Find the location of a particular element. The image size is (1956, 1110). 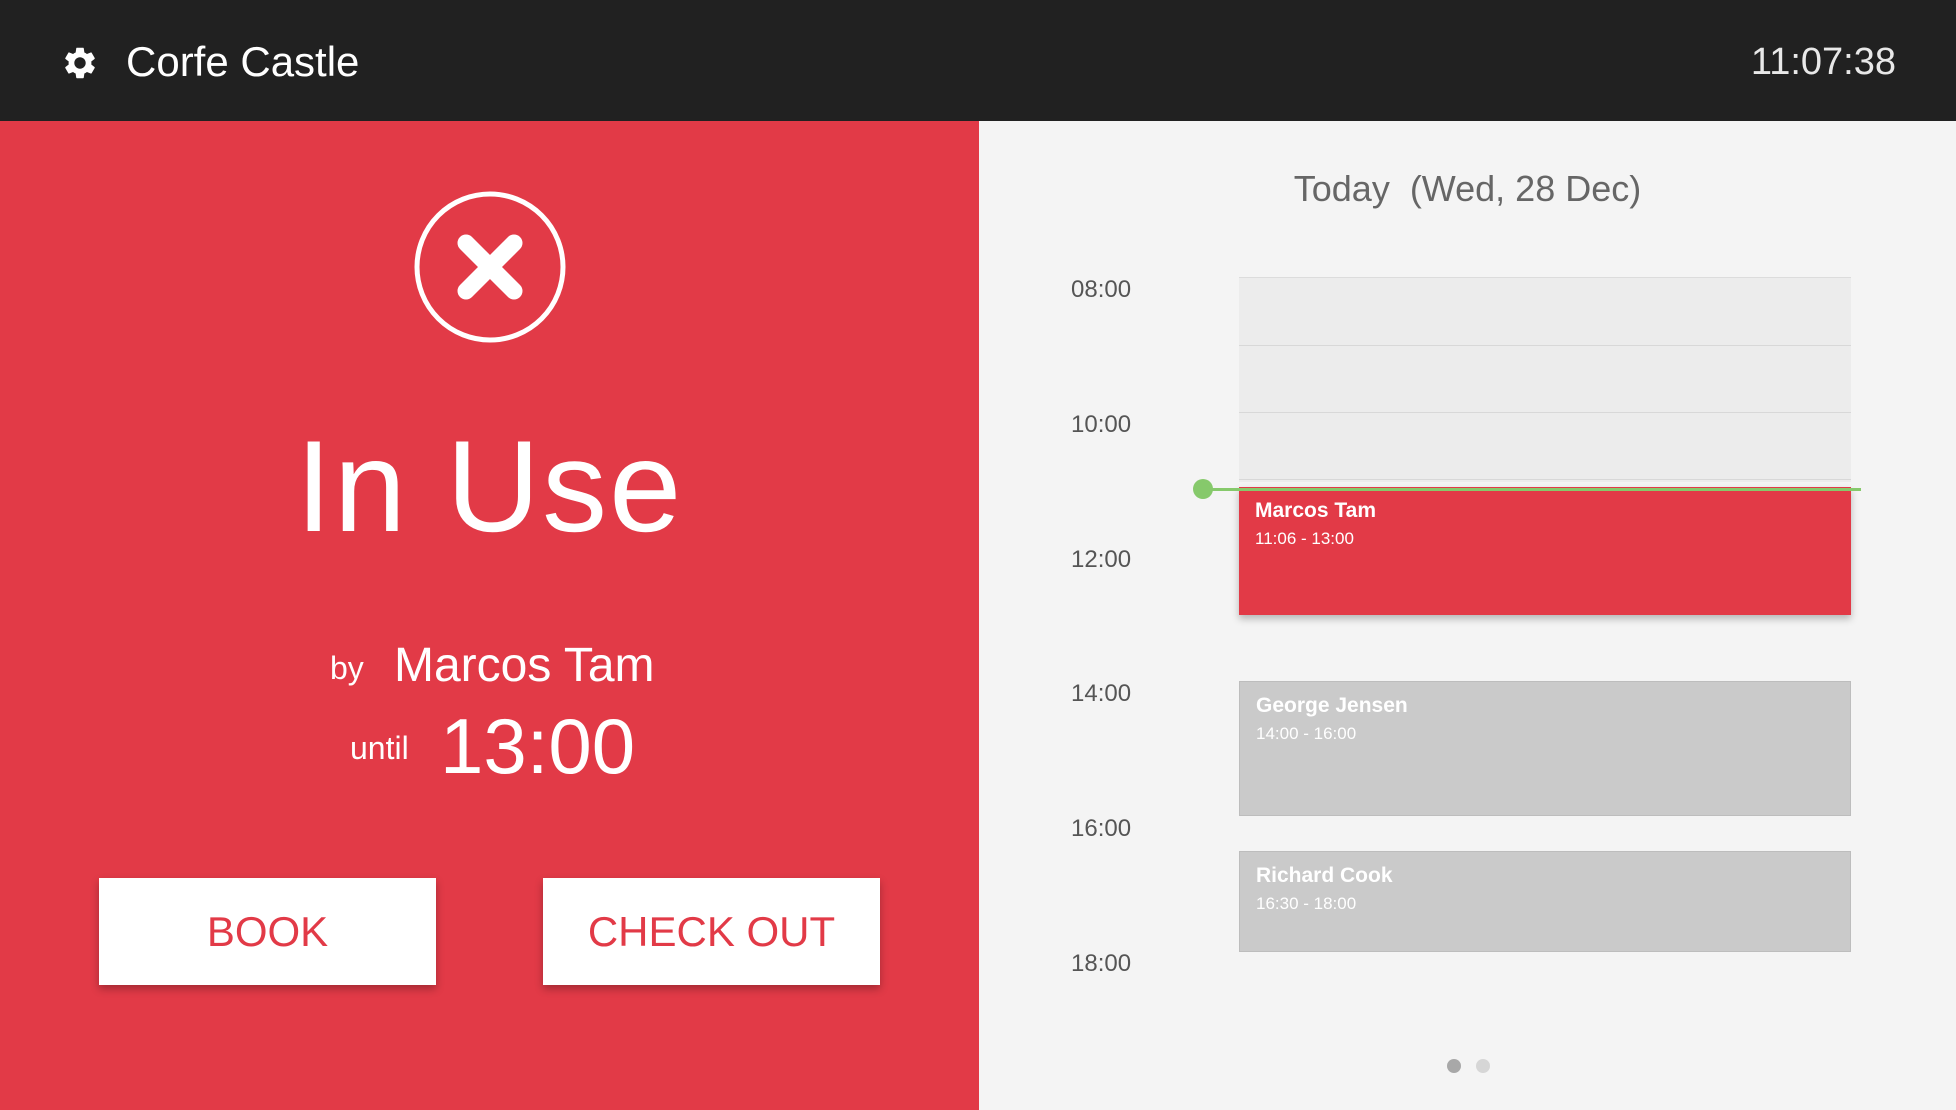

close-circle-icon is located at coordinates (490, 267).